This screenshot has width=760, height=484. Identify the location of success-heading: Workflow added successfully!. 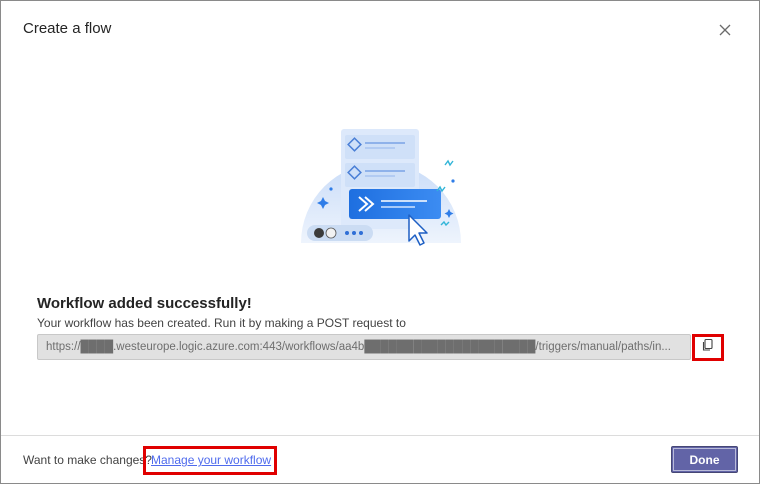
(144, 303).